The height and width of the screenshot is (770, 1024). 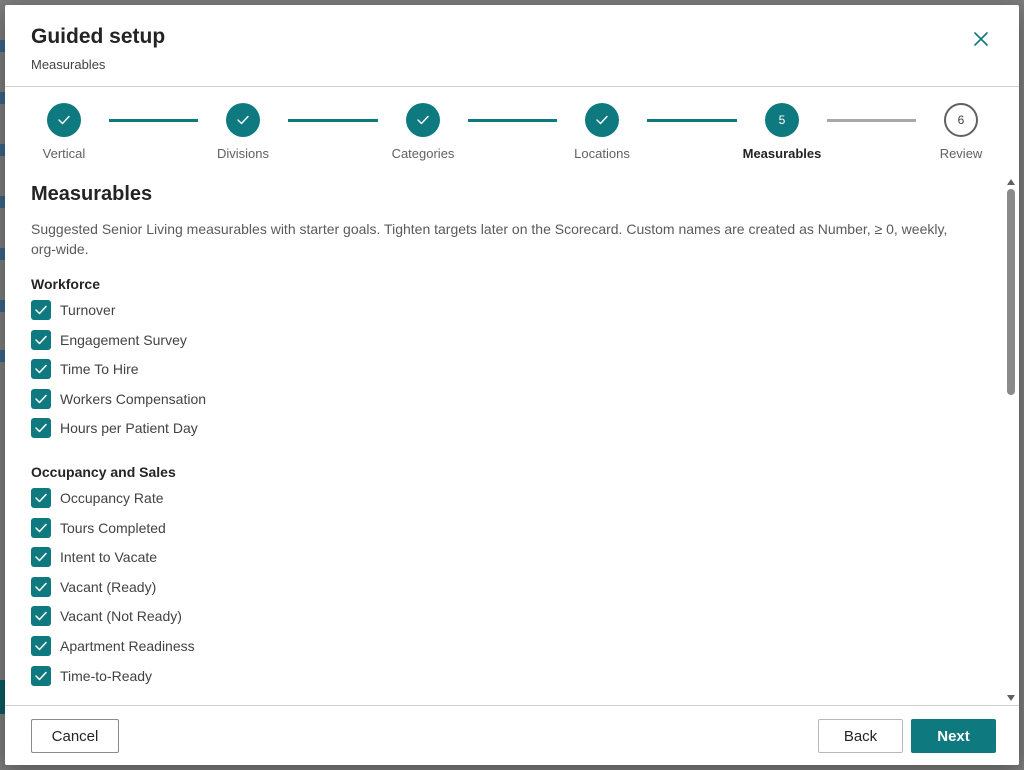 What do you see at coordinates (109, 557) in the screenshot?
I see `measurable-label: Intent to Vacate` at bounding box center [109, 557].